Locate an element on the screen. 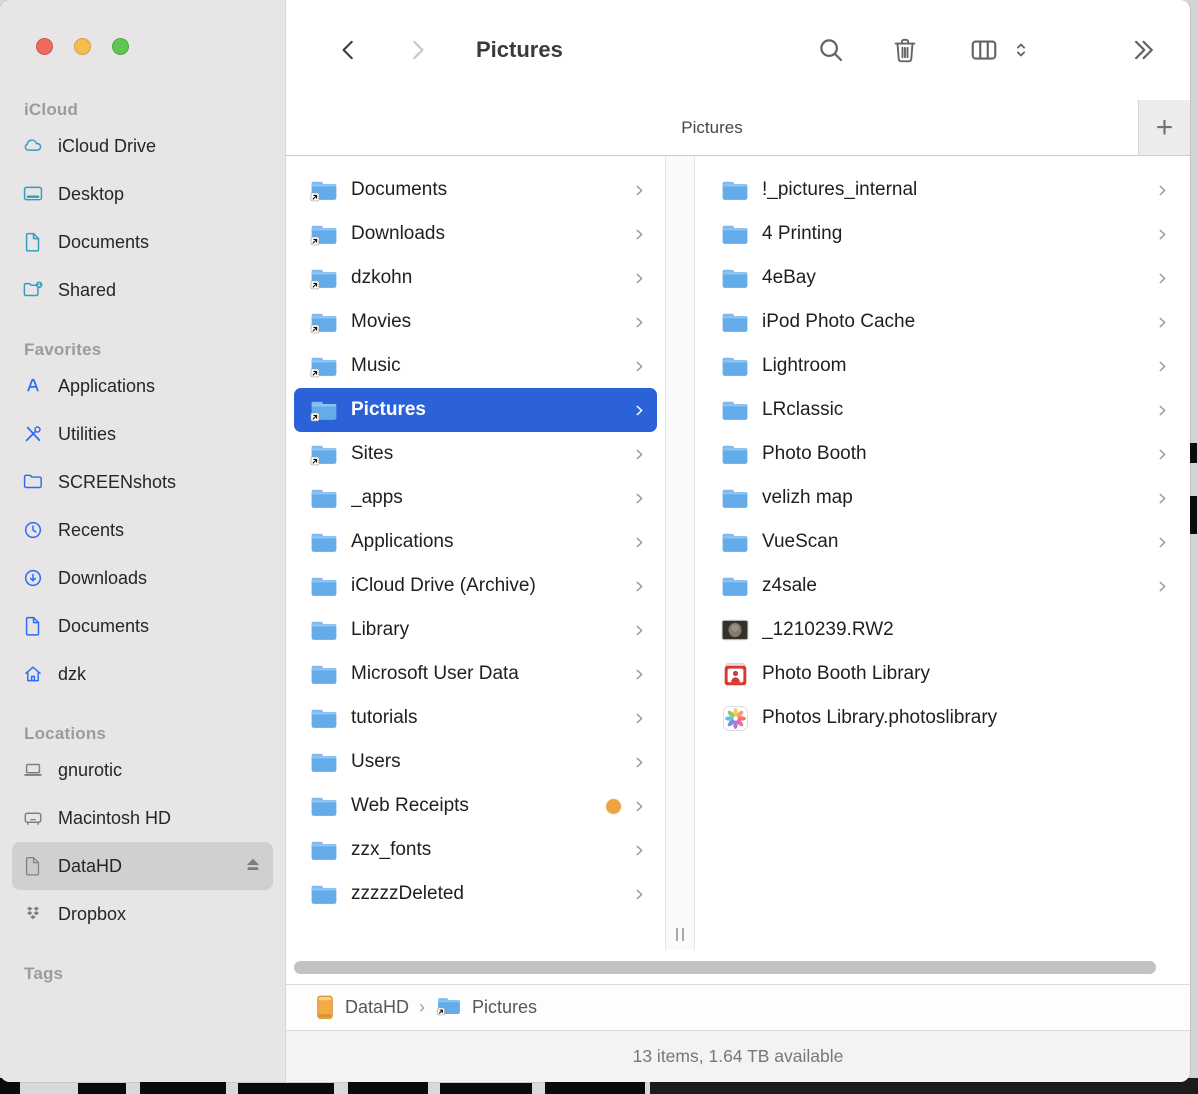 This screenshot has height=1094, width=1198. sidebar-item-downloads: Downloads is located at coordinates (142, 578).